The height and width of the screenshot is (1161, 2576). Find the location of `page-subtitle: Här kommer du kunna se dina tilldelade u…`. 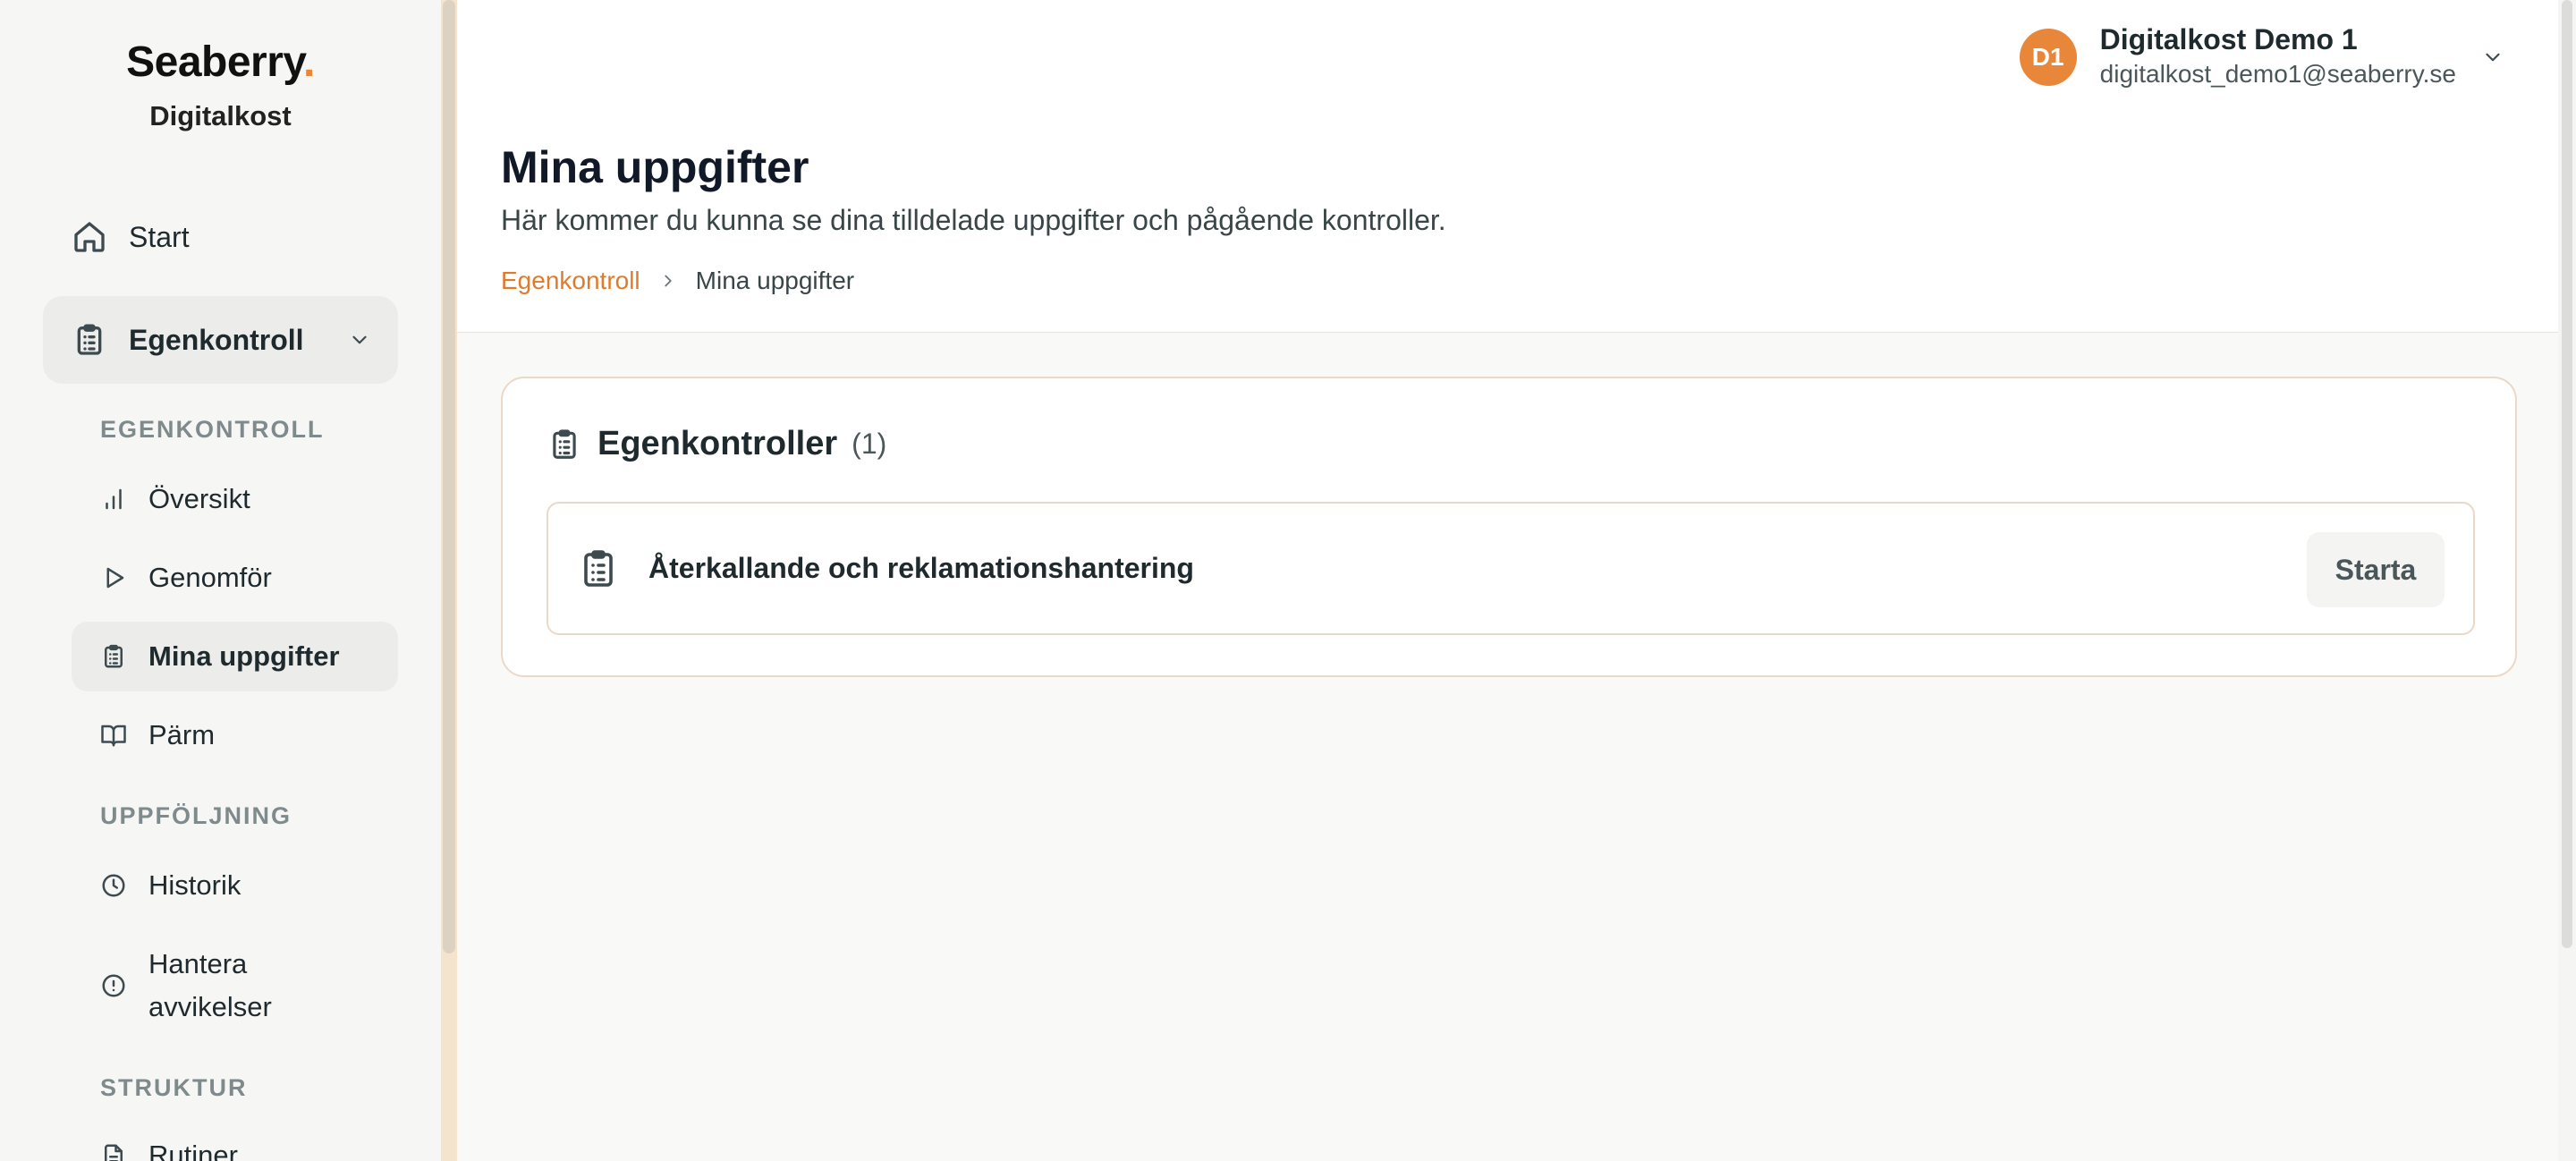

page-subtitle: Här kommer du kunna se dina tilldelade u… is located at coordinates (973, 220).